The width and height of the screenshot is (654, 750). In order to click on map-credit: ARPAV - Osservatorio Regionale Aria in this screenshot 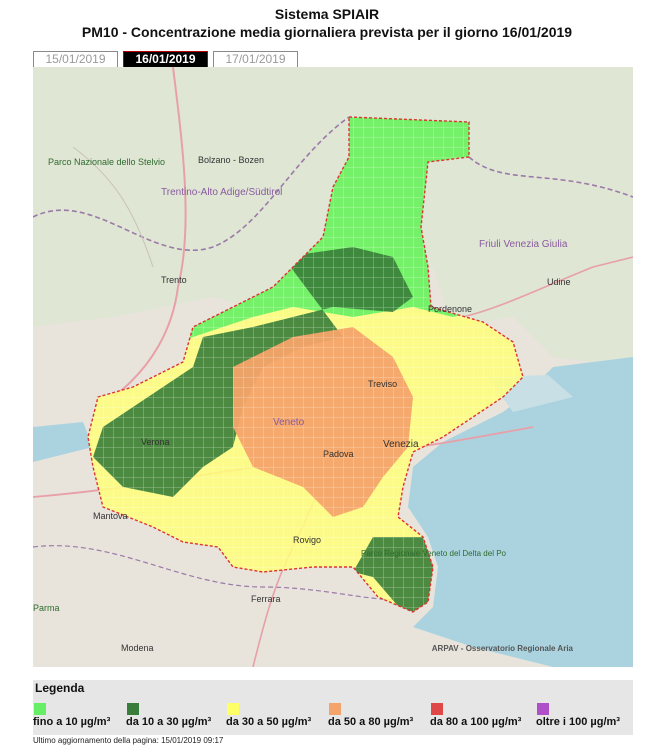, I will do `click(502, 648)`.